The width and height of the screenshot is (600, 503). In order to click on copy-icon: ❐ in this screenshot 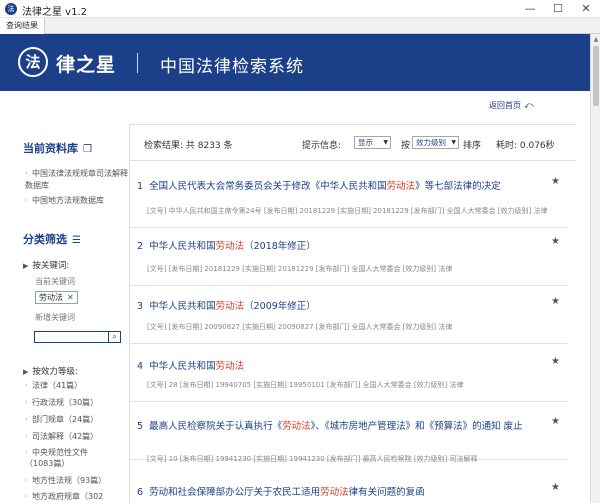, I will do `click(87, 149)`.